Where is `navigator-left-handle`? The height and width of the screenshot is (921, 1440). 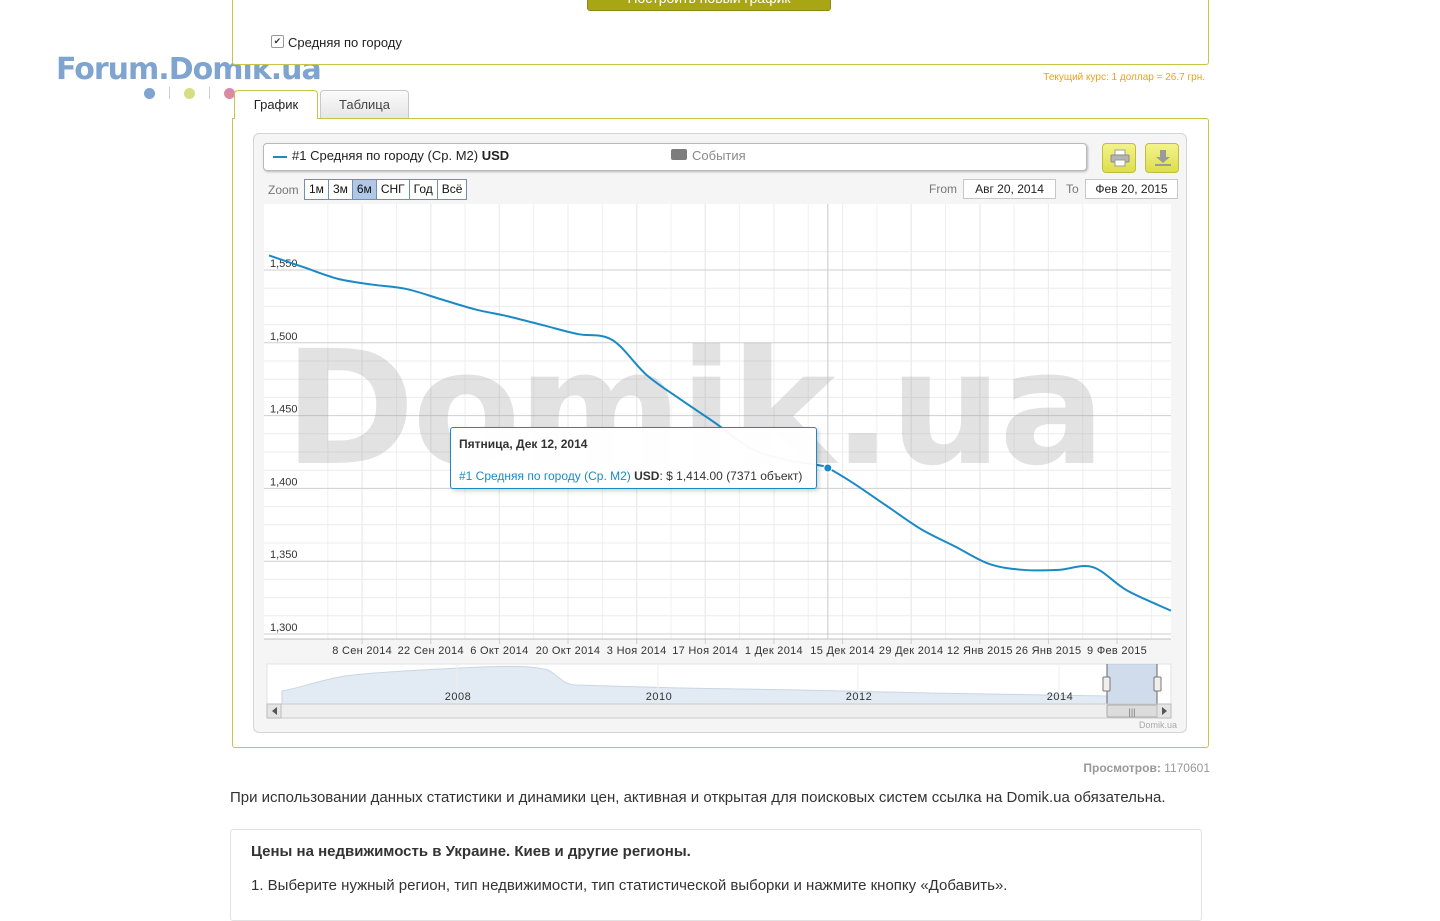 navigator-left-handle is located at coordinates (1106, 684).